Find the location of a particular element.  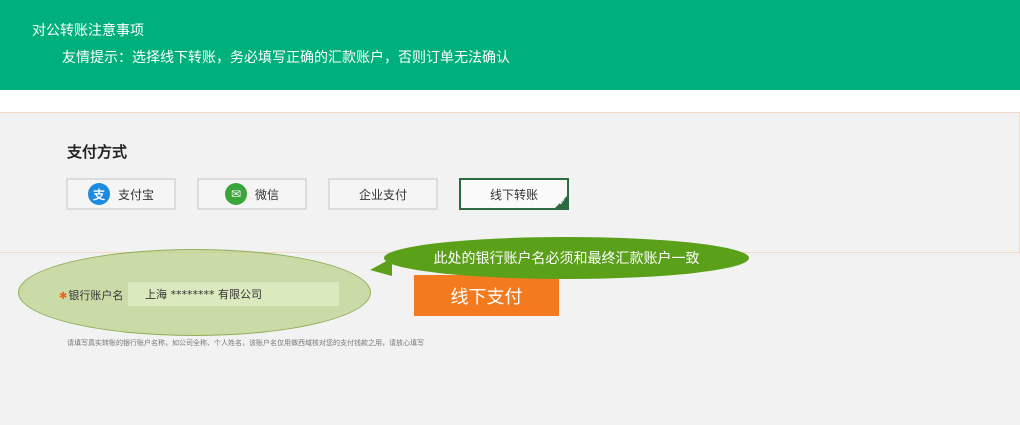

pay-option-alipay: 支 支付宝 is located at coordinates (121, 194).